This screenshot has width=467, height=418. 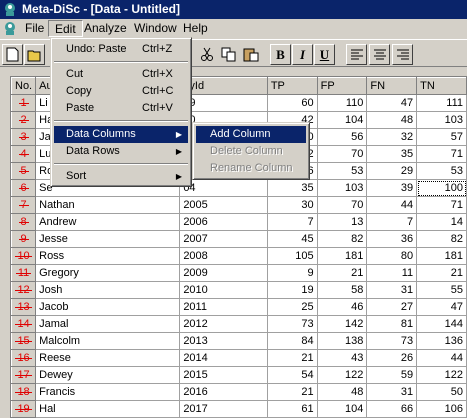 I want to click on tn-cell: 100, so click(x=441, y=188).